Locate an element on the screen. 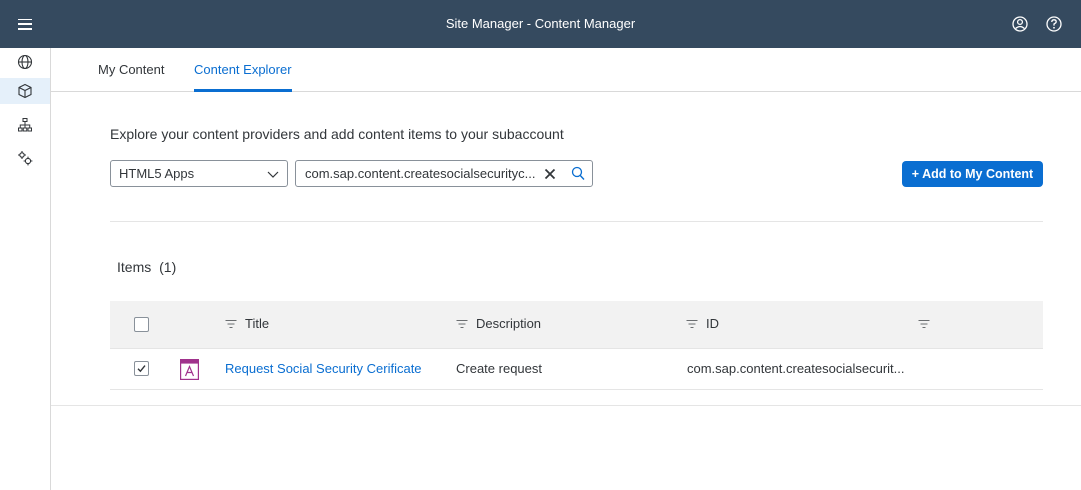  nav-item-sites is located at coordinates (25, 62).